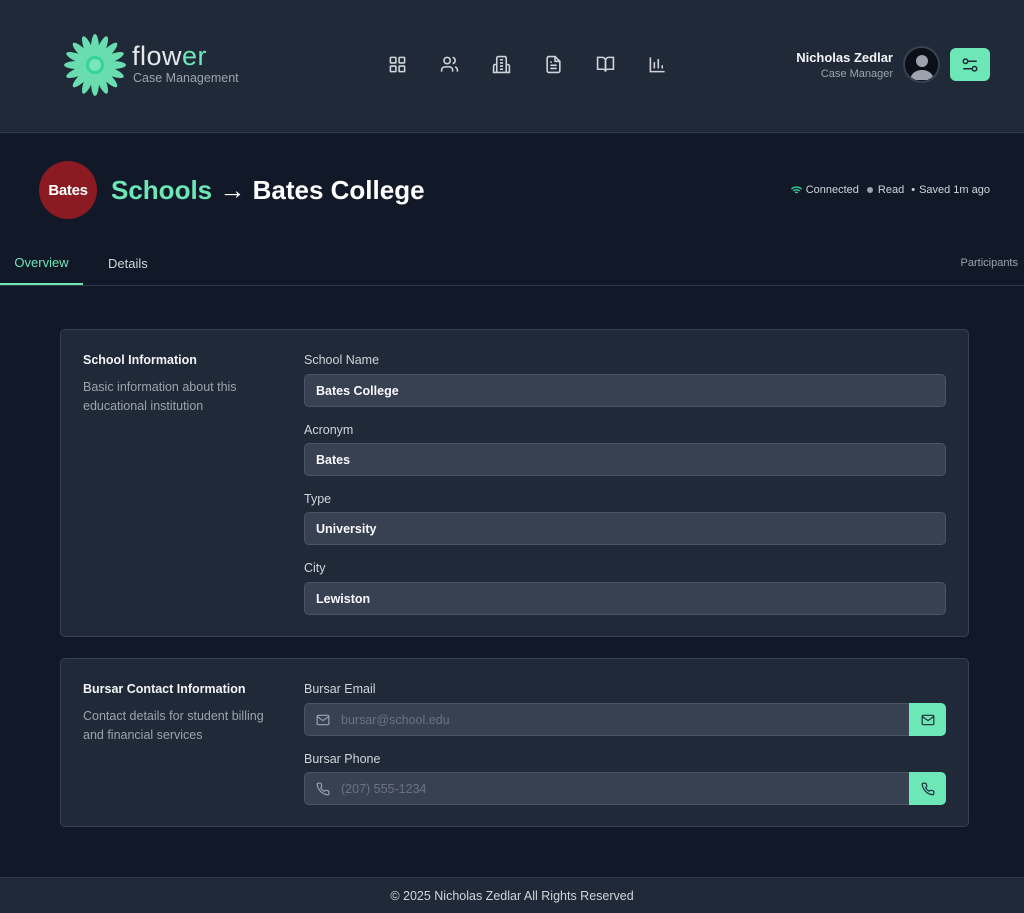 The image size is (1024, 913). Describe the element at coordinates (625, 528) in the screenshot. I see `type-input: University` at that location.